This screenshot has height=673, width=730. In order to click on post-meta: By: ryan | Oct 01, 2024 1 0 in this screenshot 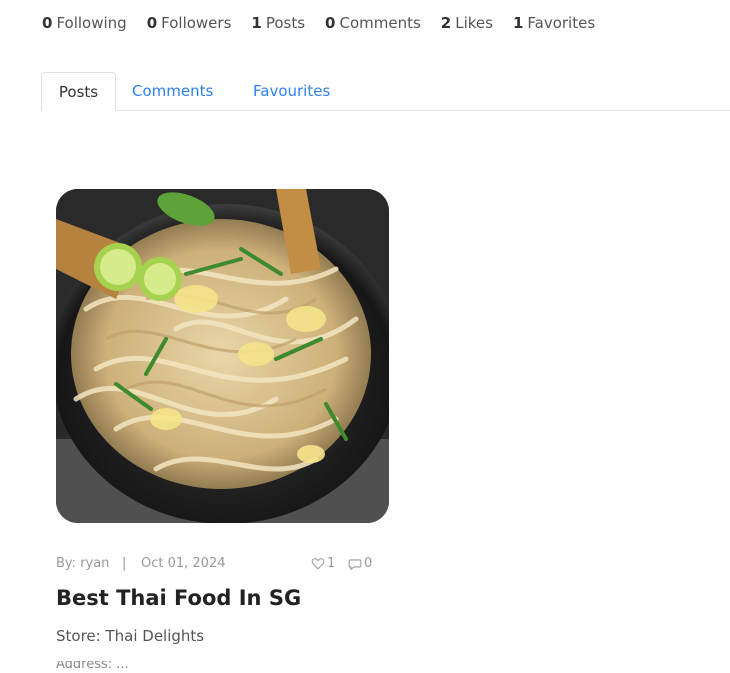, I will do `click(221, 566)`.